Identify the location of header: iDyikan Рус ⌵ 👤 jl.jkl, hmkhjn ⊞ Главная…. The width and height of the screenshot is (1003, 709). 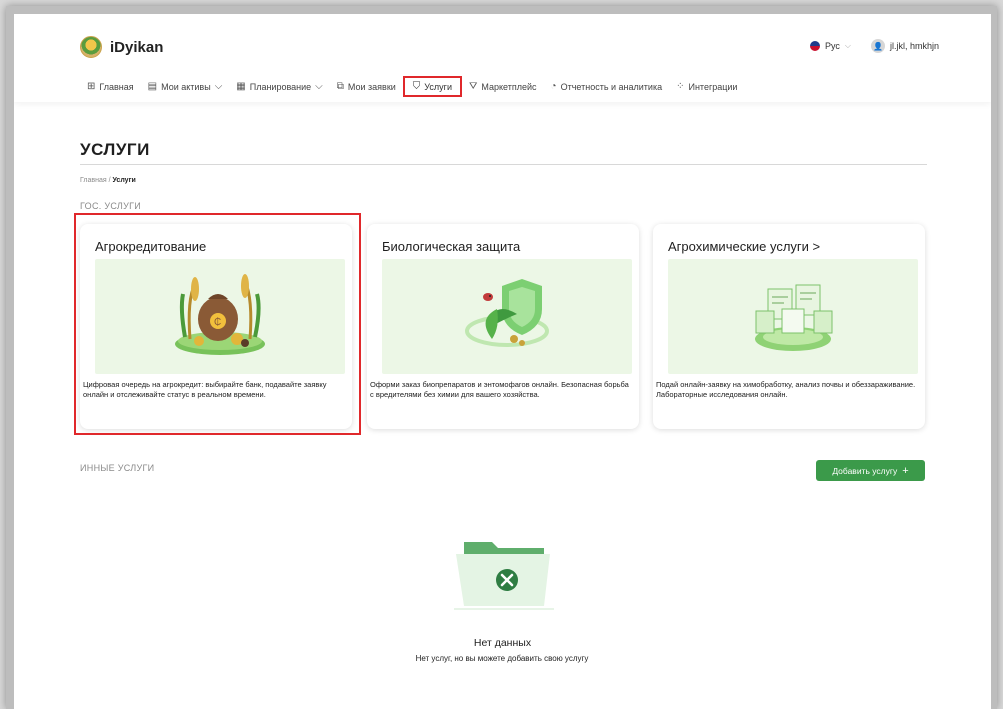
(502, 58).